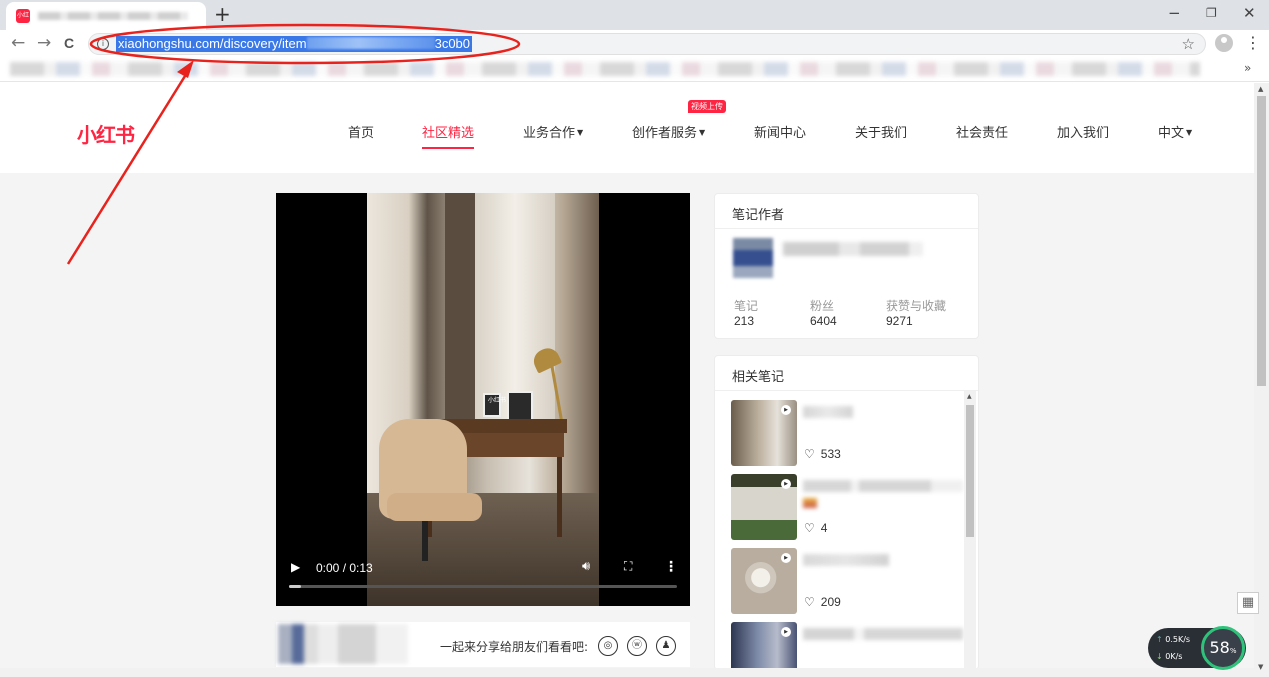 This screenshot has width=1269, height=677. I want to click on video-frame, so click(483, 399).